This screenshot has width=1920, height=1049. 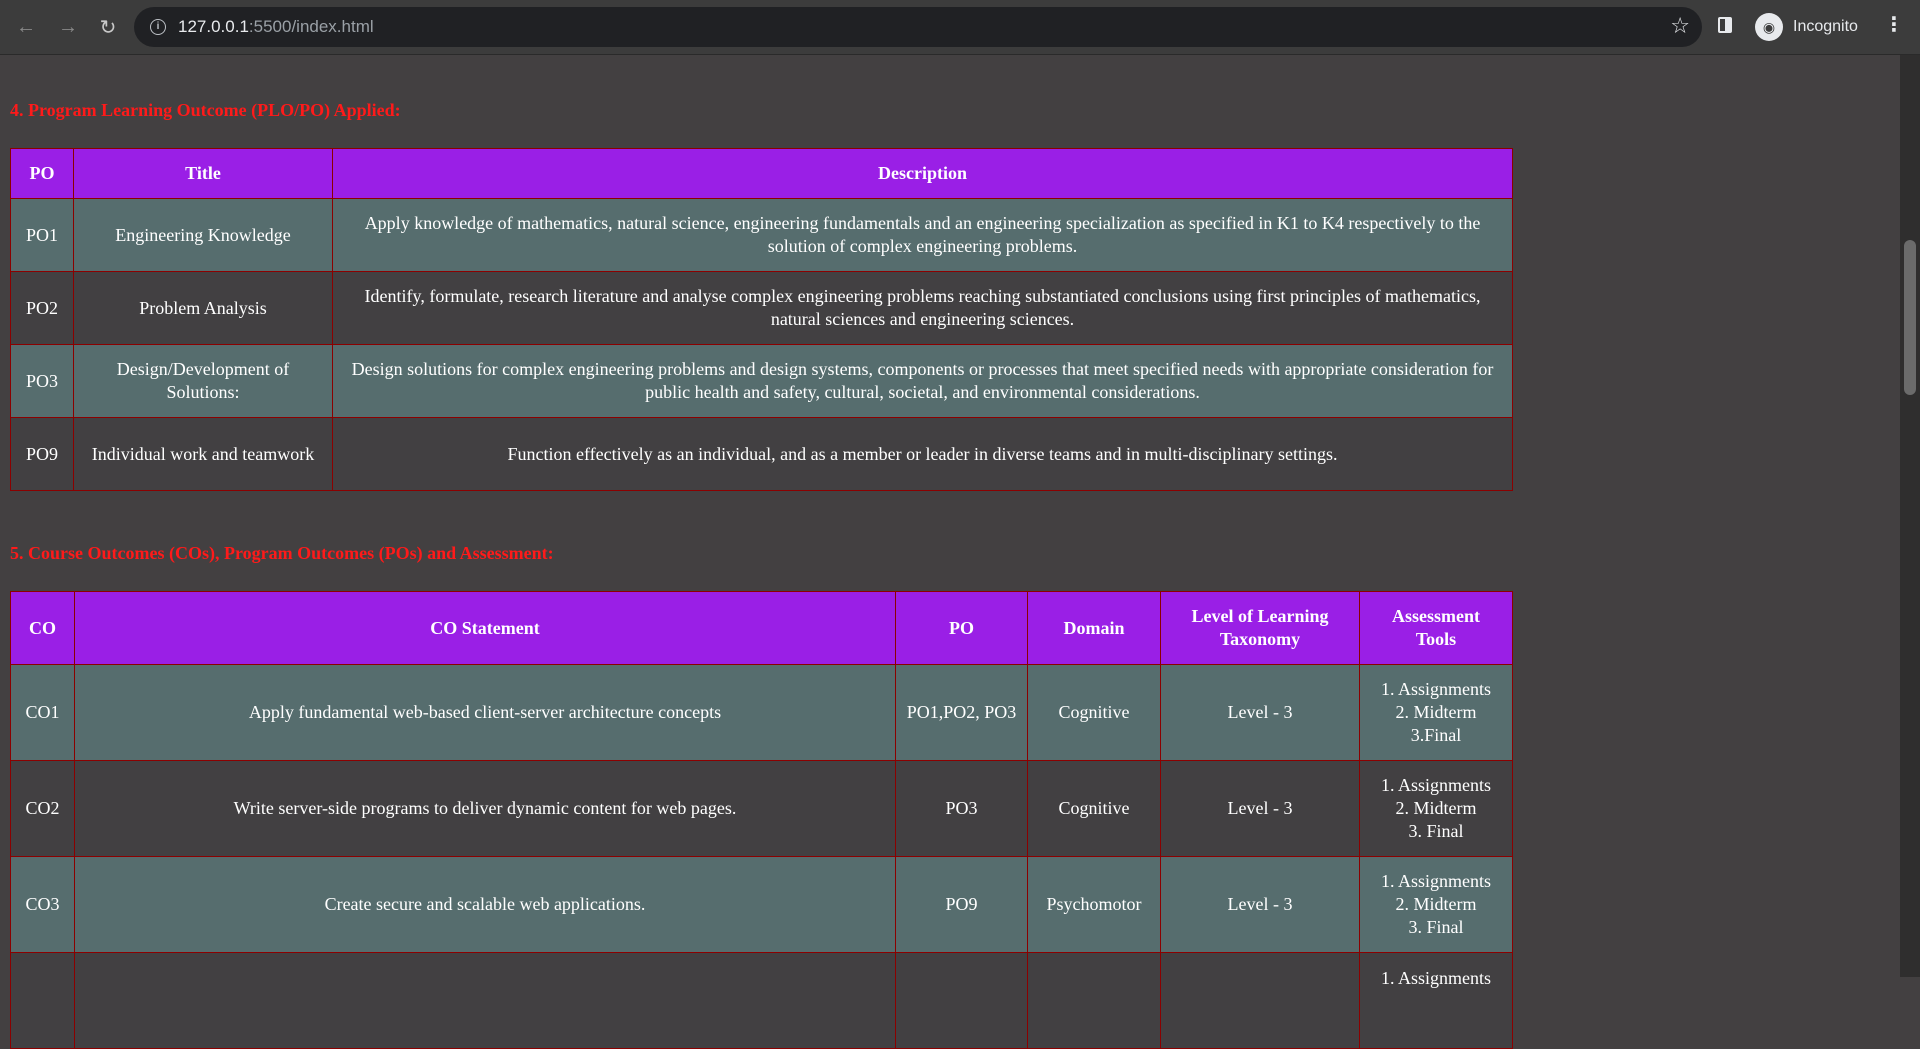 What do you see at coordinates (1680, 26) in the screenshot?
I see `bookmark-star-icon: ☆` at bounding box center [1680, 26].